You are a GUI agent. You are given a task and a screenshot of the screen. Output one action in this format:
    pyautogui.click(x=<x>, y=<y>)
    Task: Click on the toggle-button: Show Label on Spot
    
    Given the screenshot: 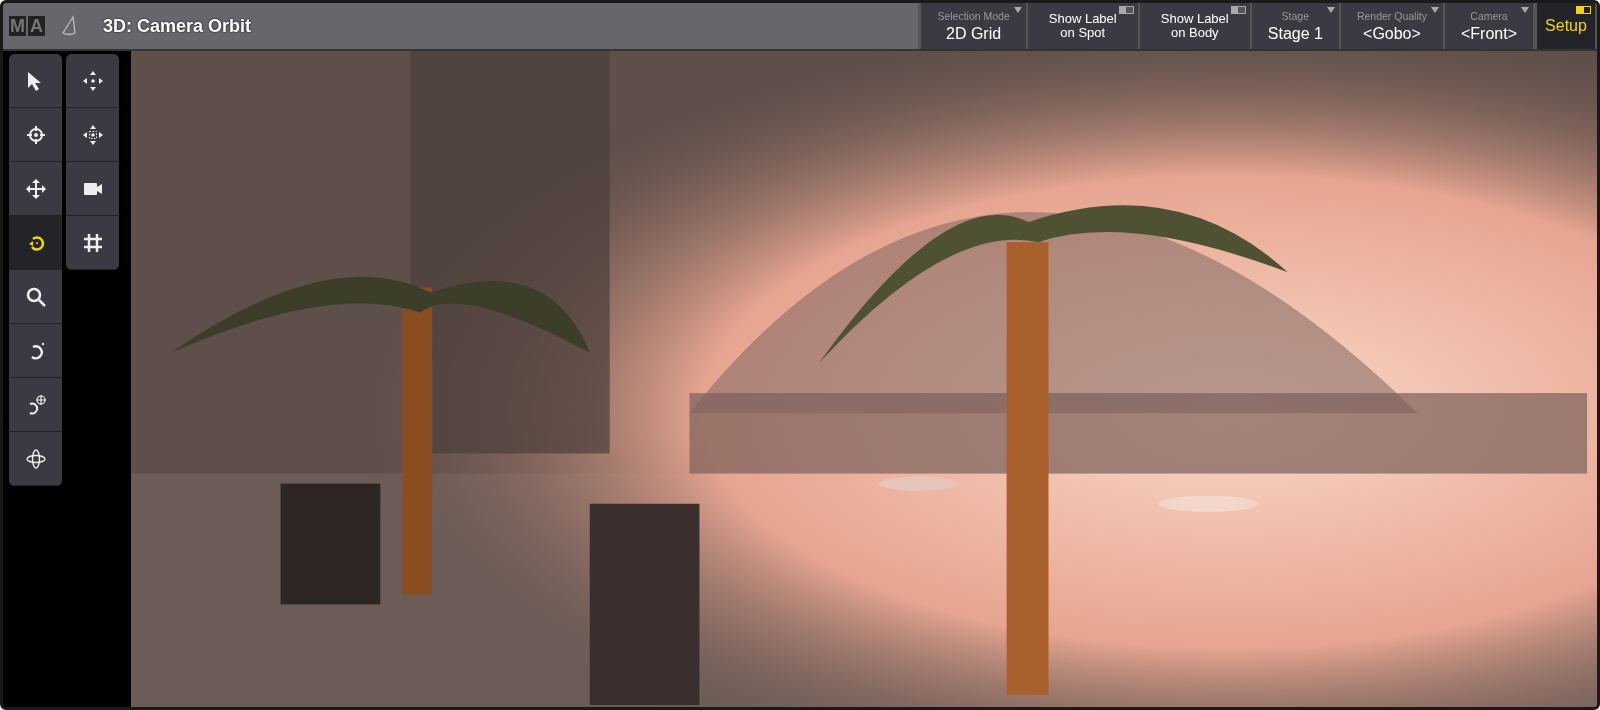 What is the action you would take?
    pyautogui.click(x=1083, y=26)
    